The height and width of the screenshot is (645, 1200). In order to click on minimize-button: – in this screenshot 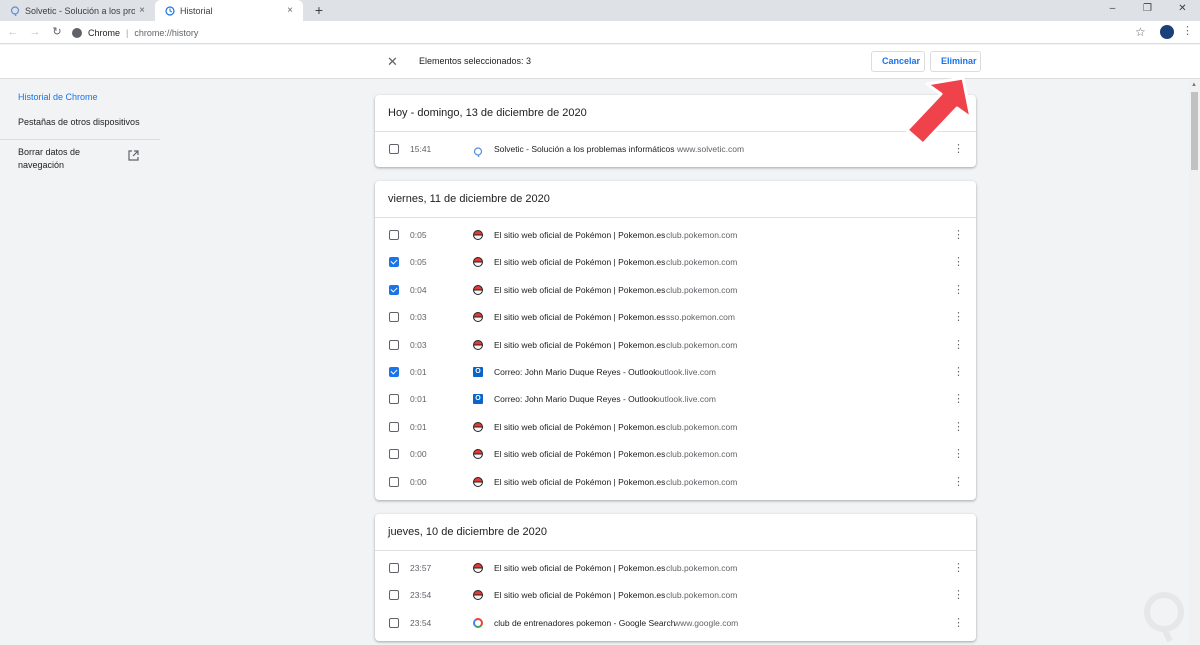, I will do `click(1112, 10)`.